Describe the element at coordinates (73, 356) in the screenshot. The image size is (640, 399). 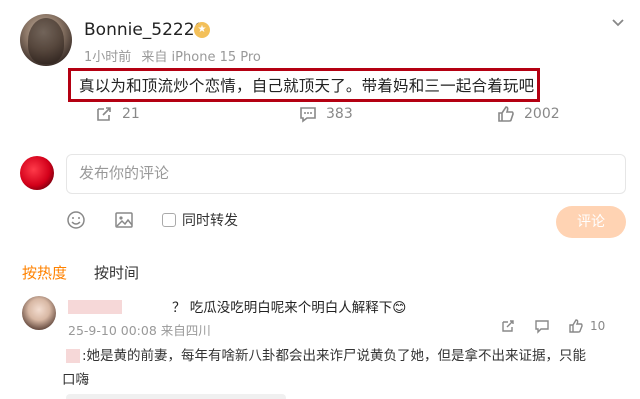
I see `reply-author-redacted` at that location.